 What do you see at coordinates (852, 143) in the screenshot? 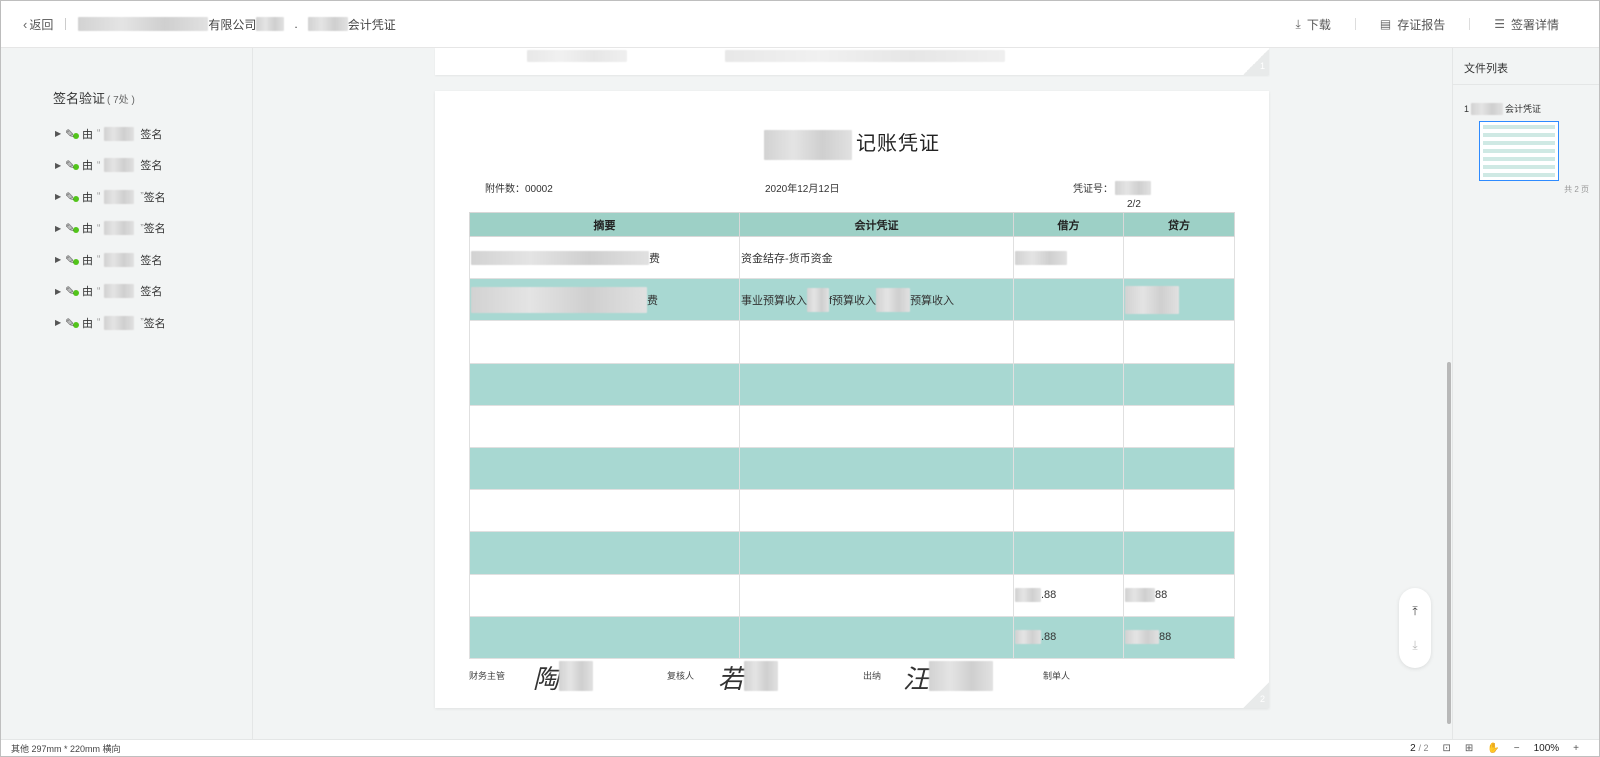
I see `voucher-title: 记账凭证` at bounding box center [852, 143].